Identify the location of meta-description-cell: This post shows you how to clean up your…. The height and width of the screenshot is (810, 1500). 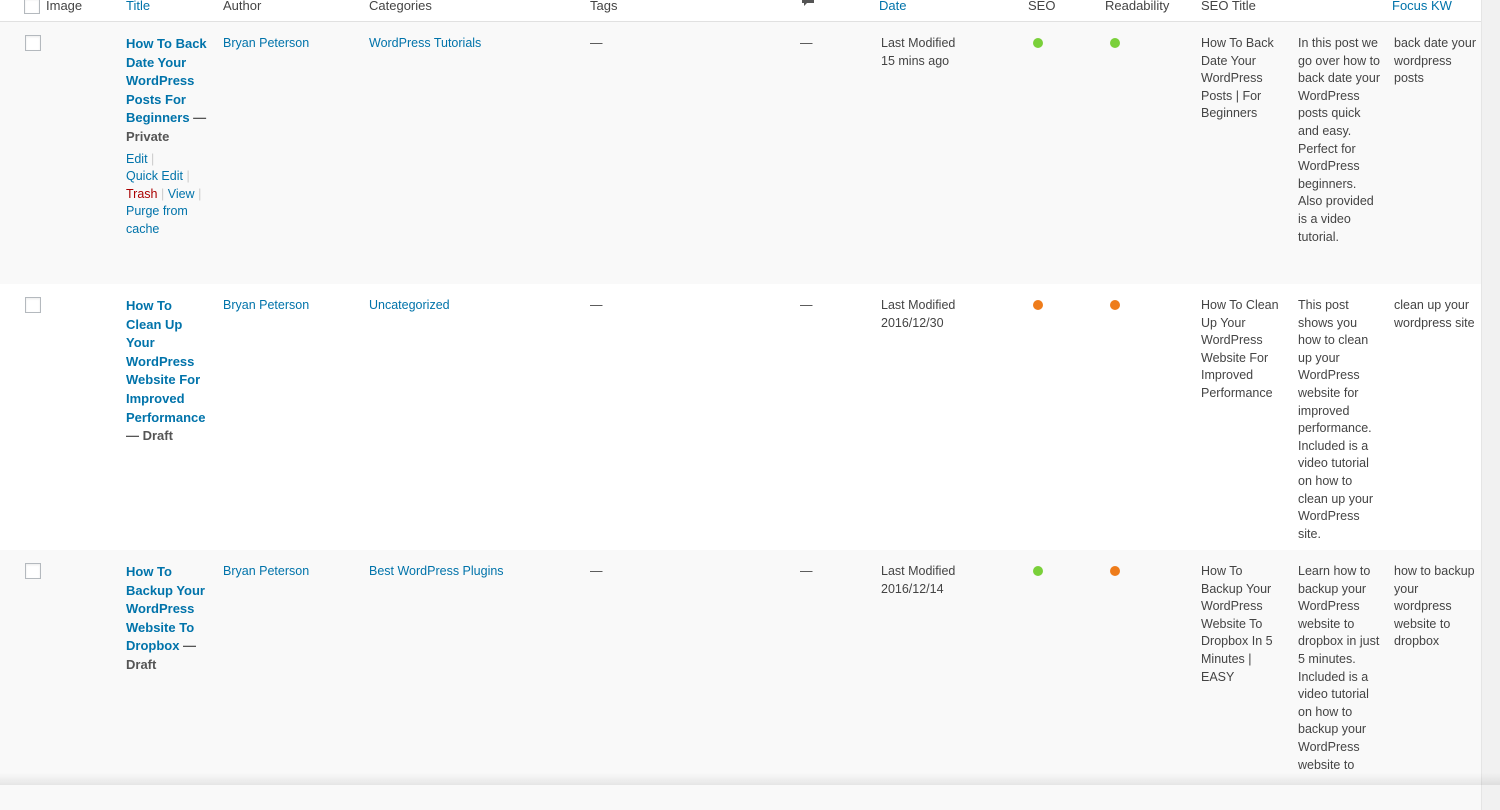
(1336, 419).